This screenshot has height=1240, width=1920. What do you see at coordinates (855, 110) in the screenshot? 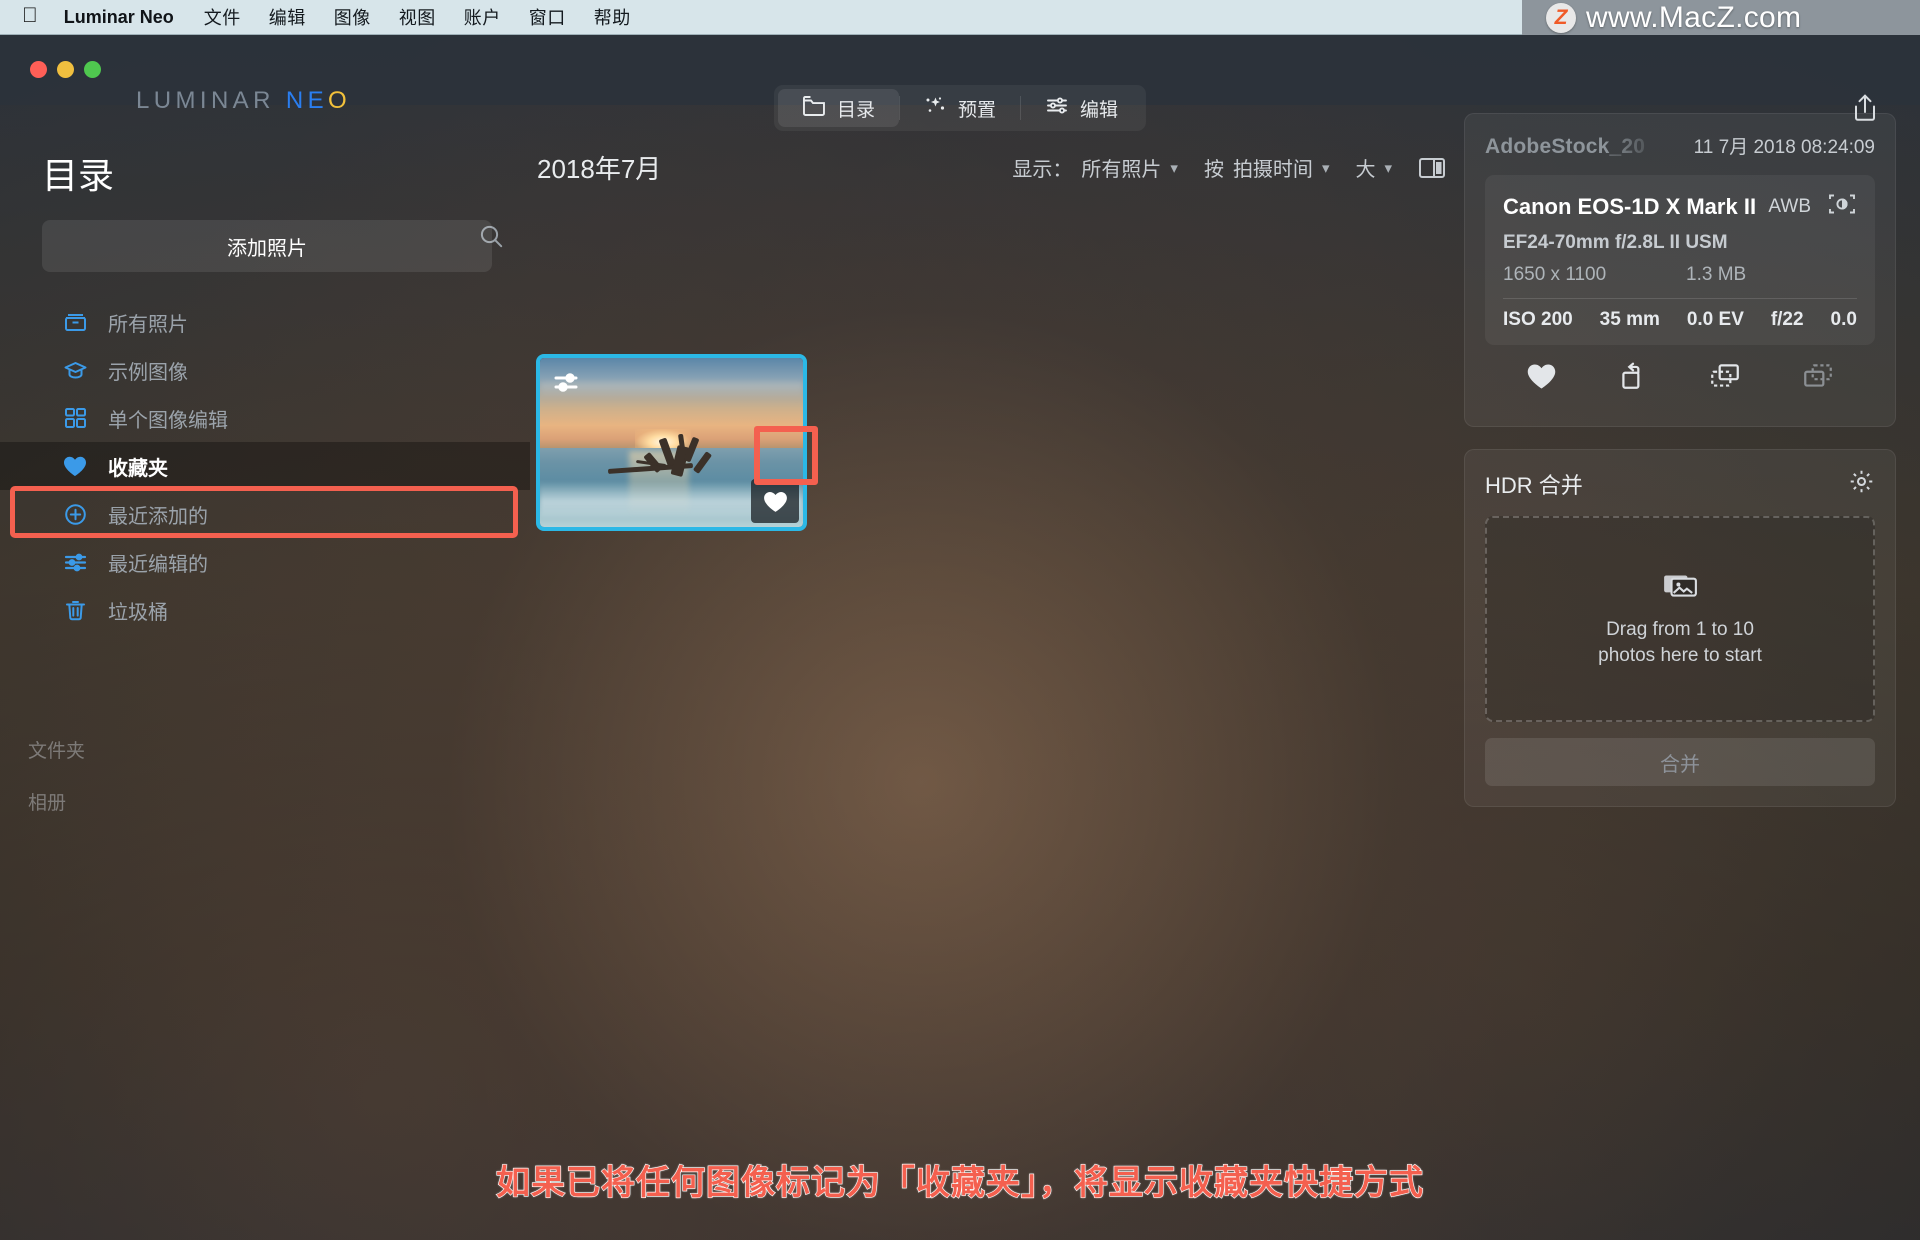
I see `tab-catalog-label: 目录` at bounding box center [855, 110].